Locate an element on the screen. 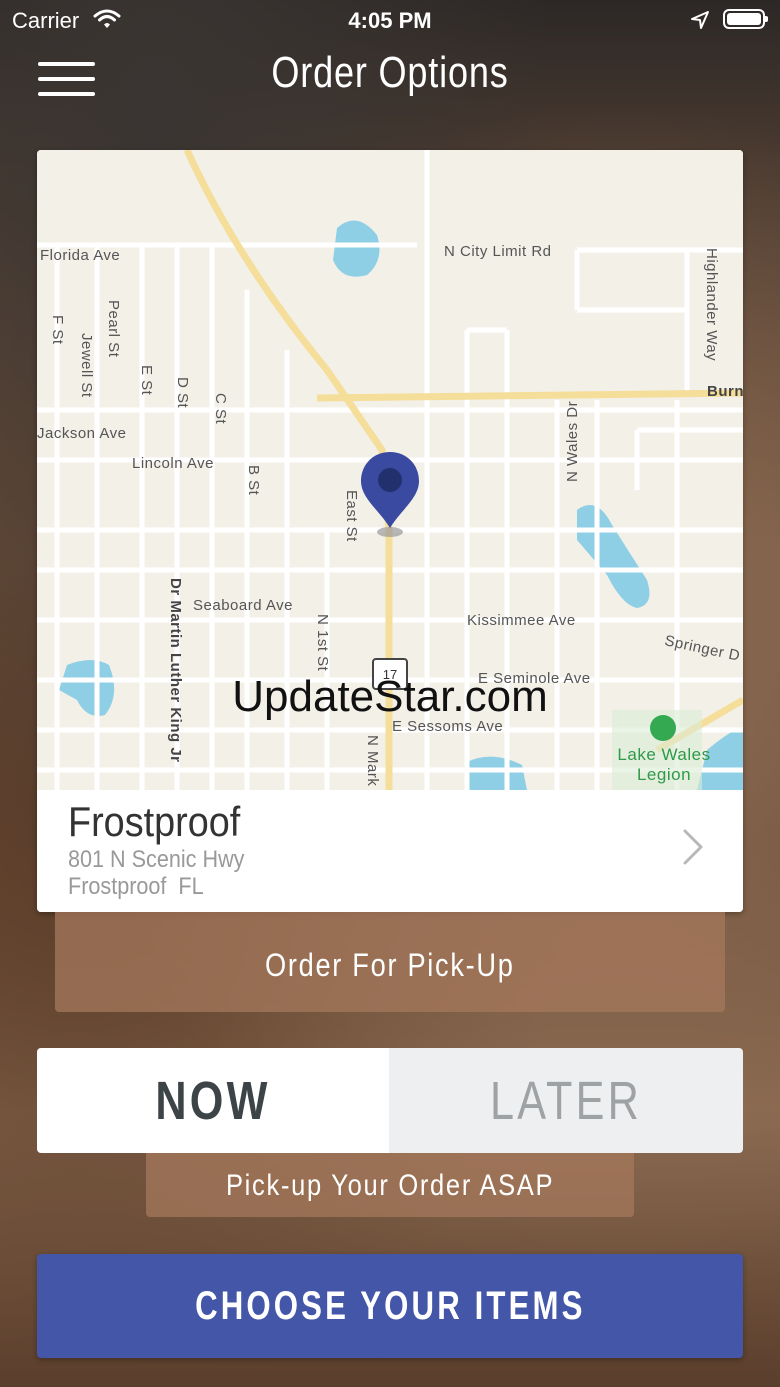 The height and width of the screenshot is (1387, 780). pickup-timing-hint: Pick-up Your Order ASAP is located at coordinates (390, 1185).